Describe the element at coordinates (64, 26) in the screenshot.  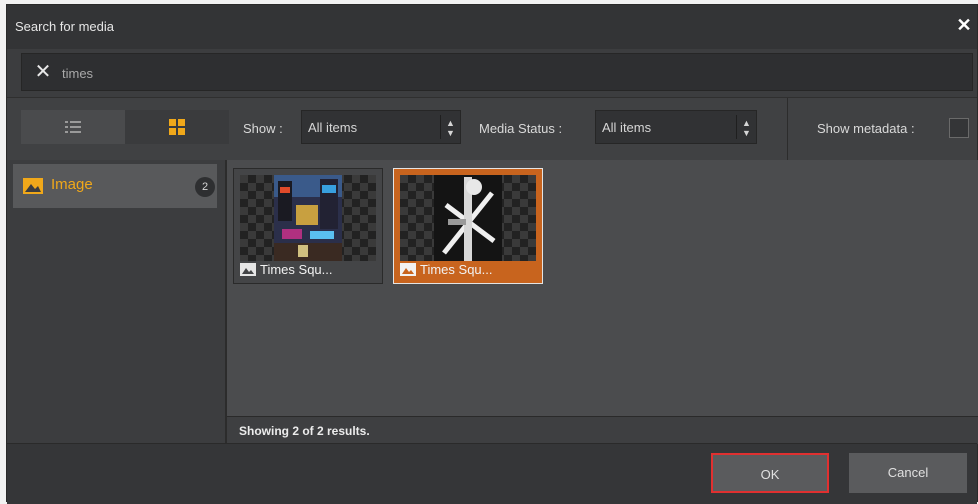
I see `dialog-title: Search for media` at that location.